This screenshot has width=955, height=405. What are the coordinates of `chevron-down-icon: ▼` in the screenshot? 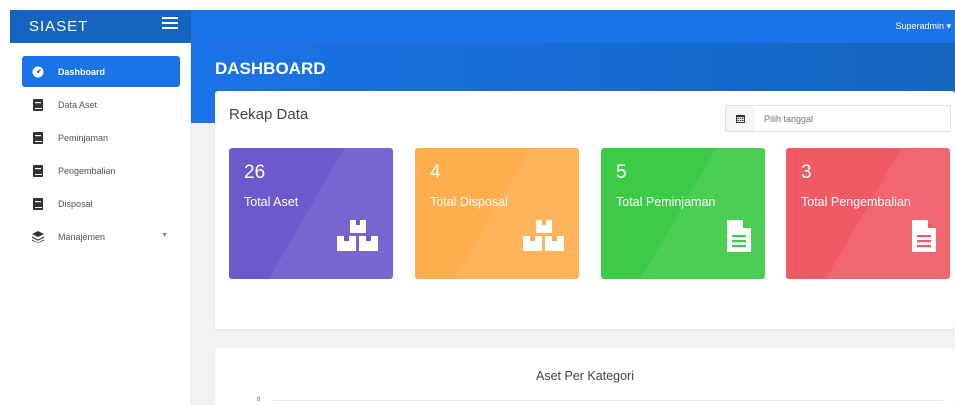 It's located at (164, 235).